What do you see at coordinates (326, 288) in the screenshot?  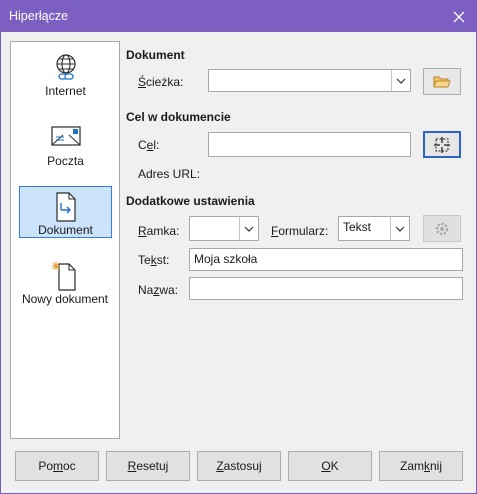 I see `name-input` at bounding box center [326, 288].